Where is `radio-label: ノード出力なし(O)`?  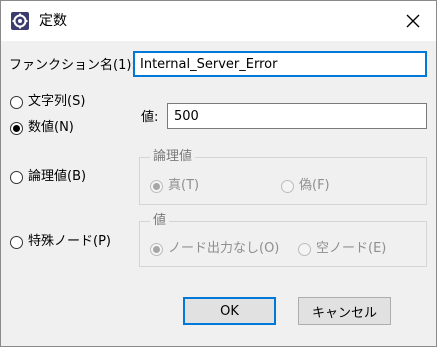
radio-label: ノード出力なし(O) is located at coordinates (224, 248).